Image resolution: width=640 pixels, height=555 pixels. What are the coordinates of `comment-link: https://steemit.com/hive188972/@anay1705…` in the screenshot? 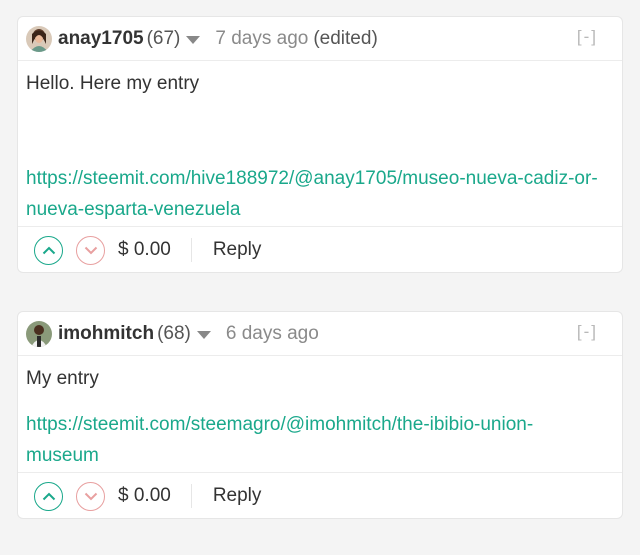 It's located at (321, 194).